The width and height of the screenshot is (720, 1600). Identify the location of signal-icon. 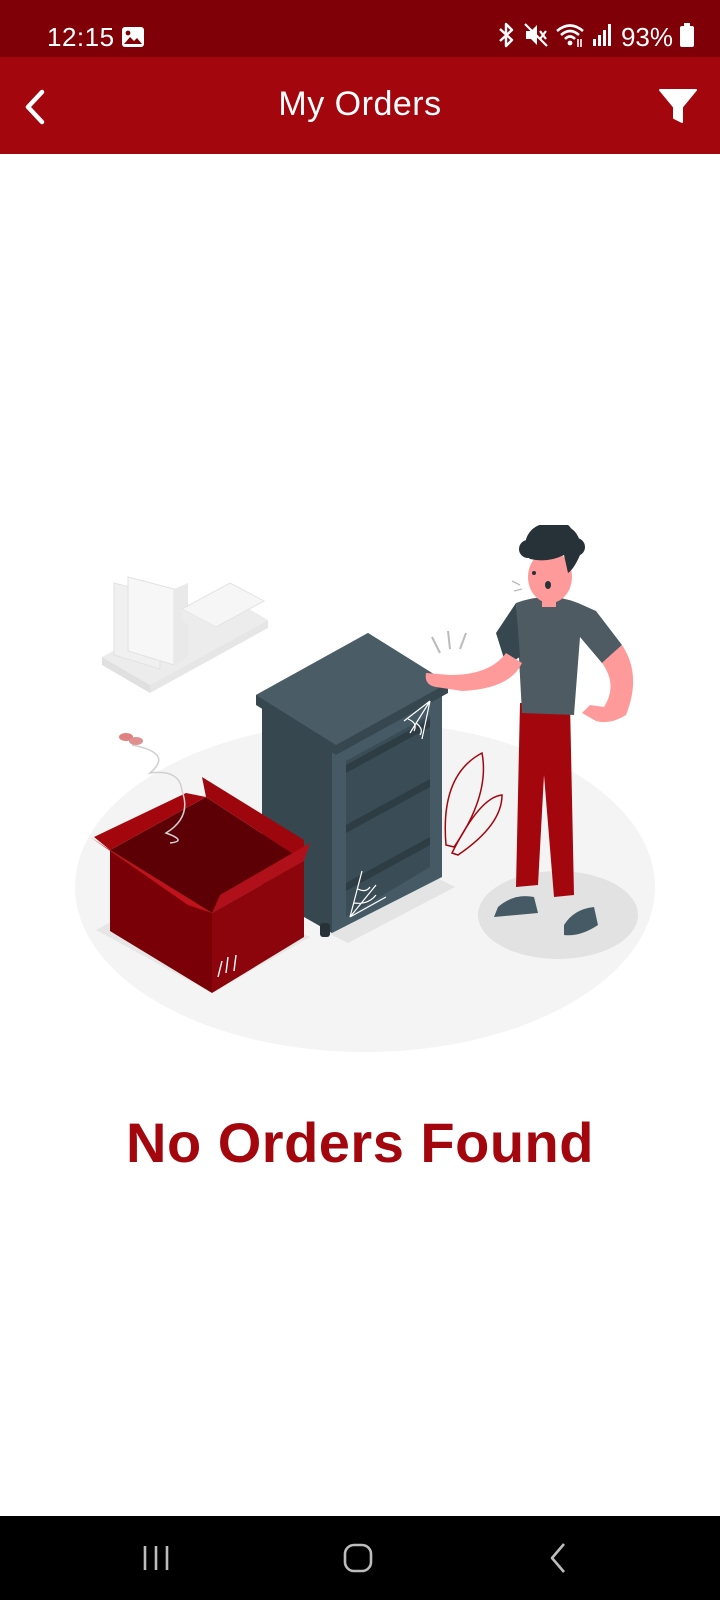
(603, 37).